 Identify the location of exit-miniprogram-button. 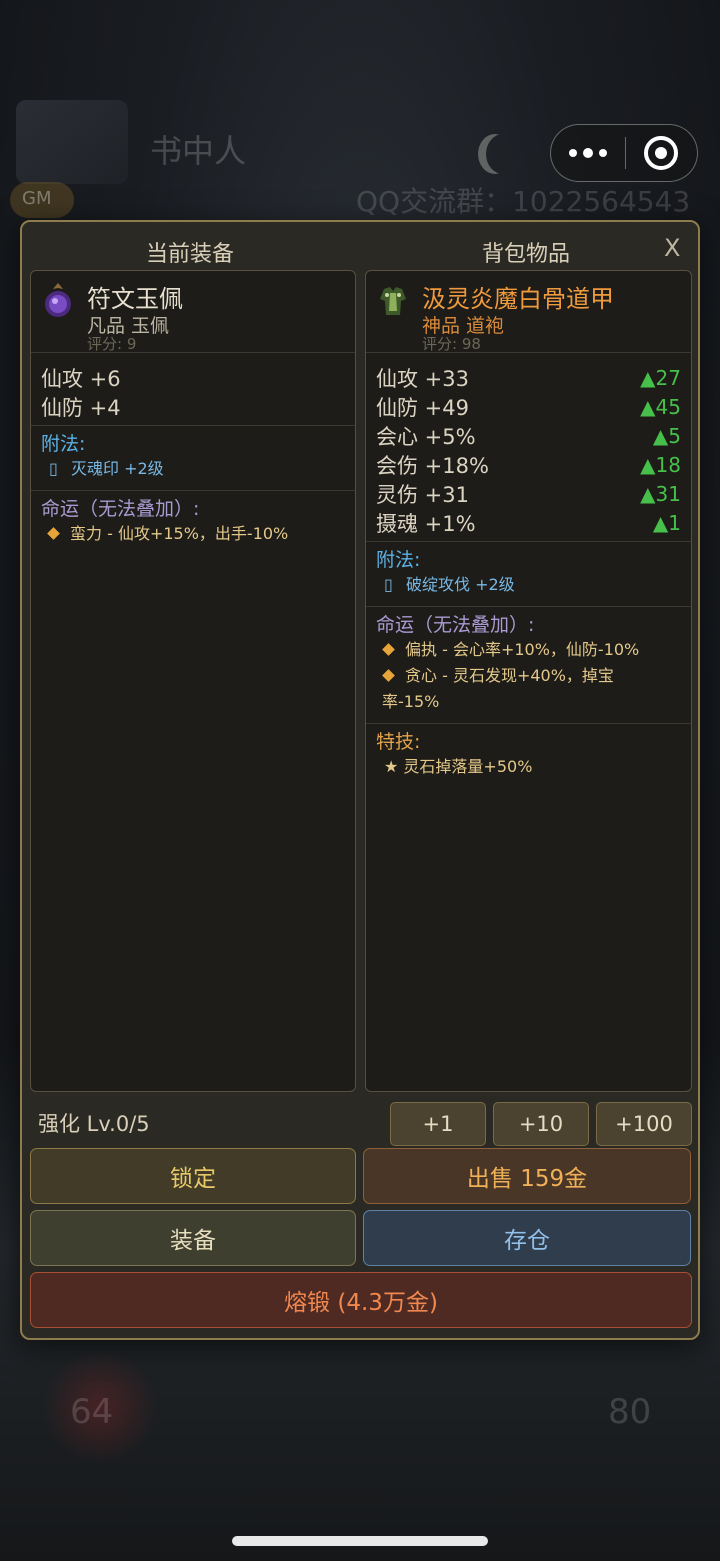
(662, 153).